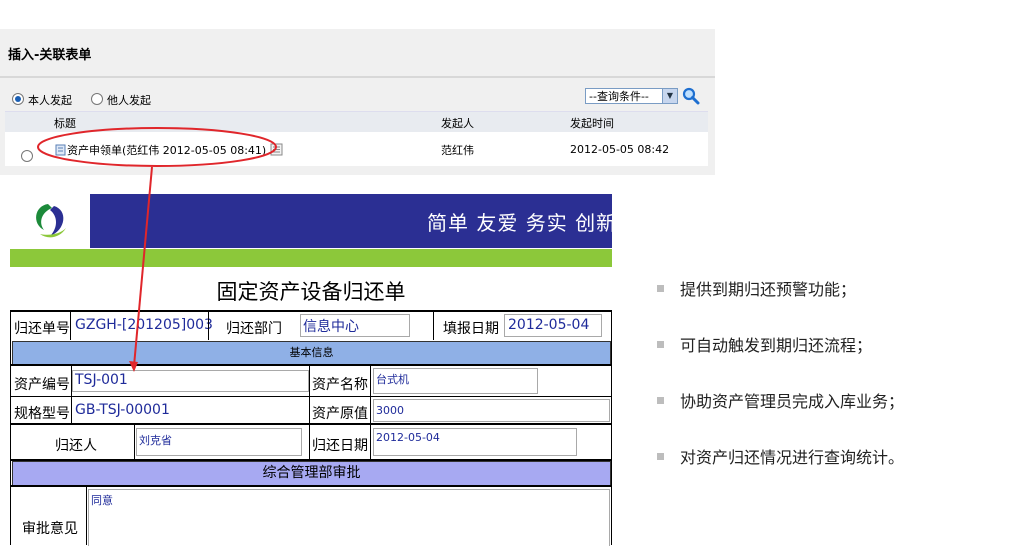  What do you see at coordinates (756, 288) in the screenshot?
I see `feature-item: 提供到期归还预警功能；` at bounding box center [756, 288].